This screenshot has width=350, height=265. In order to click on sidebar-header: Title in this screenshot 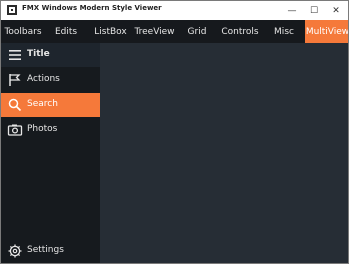, I will do `click(50, 55)`.